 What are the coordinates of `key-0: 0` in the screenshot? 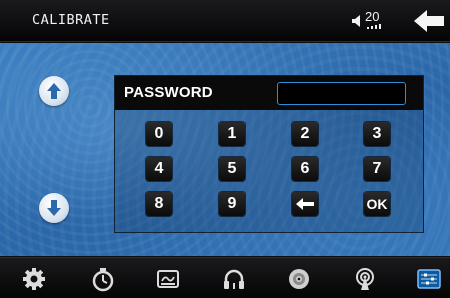 It's located at (159, 134).